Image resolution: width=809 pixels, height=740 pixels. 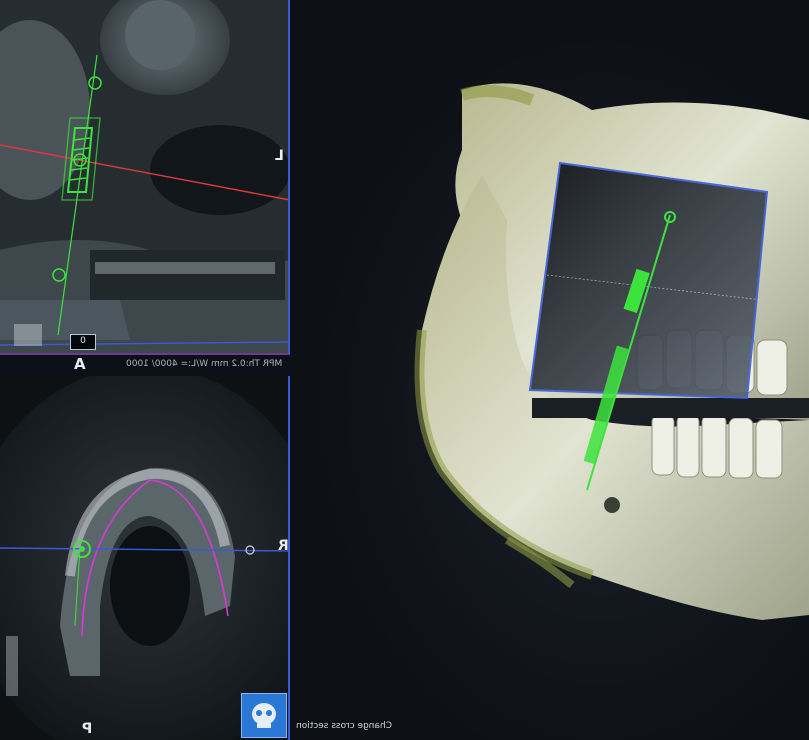 I want to click on skull-thumbnail-icon, so click(x=264, y=715).